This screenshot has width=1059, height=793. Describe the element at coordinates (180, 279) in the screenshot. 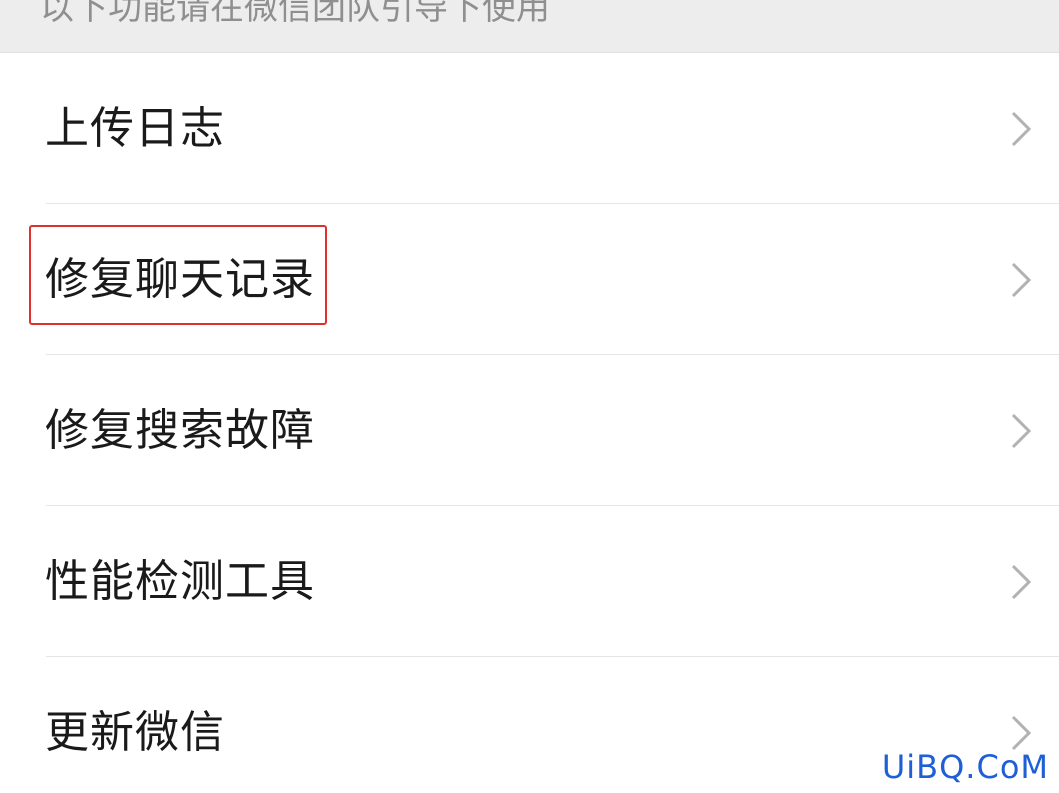

I see `menu-item-label: 修复聊天记录` at that location.